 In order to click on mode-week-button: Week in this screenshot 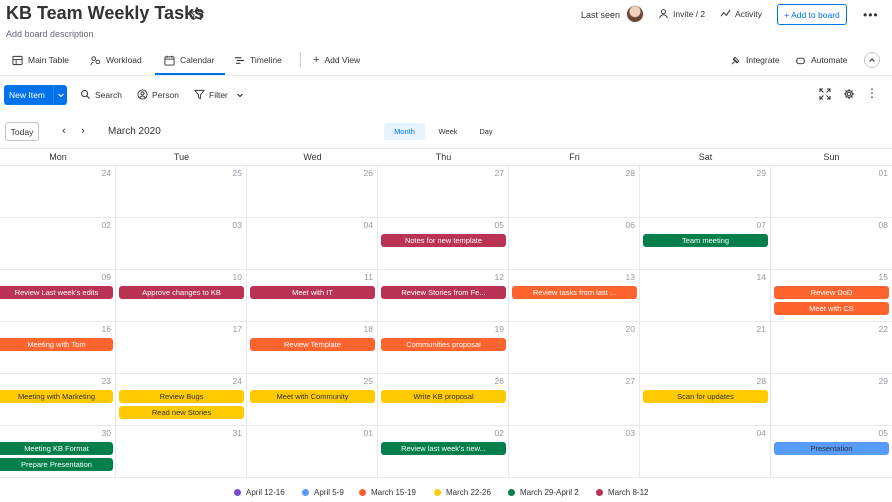, I will do `click(448, 131)`.